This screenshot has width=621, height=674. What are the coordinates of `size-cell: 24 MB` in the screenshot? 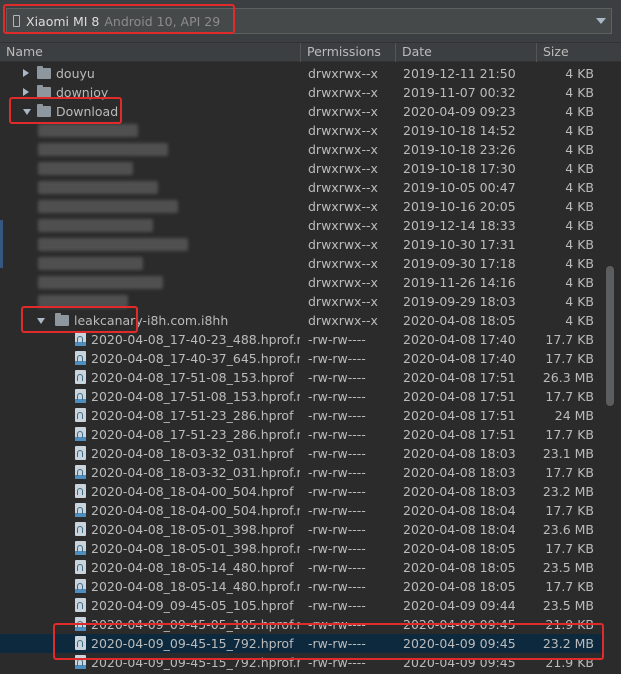 It's located at (574, 415).